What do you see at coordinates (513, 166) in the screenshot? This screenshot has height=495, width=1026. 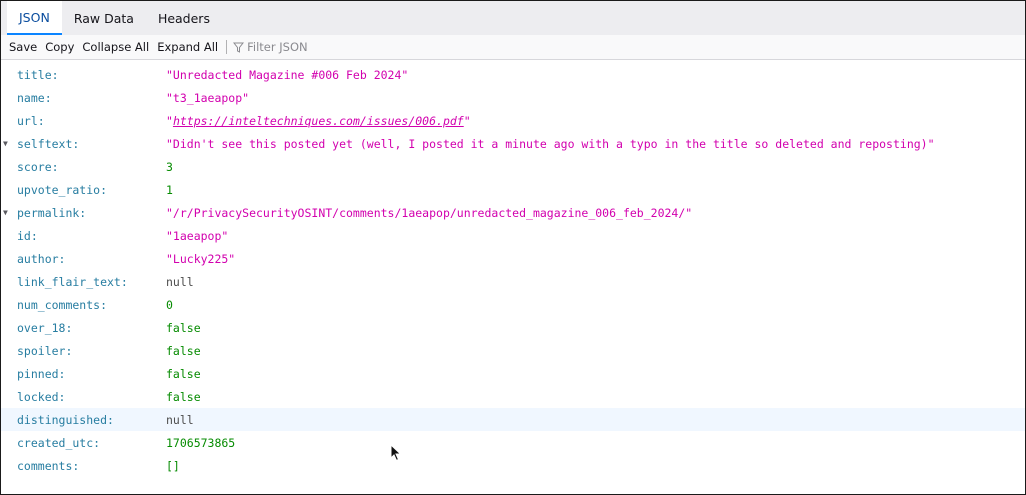 I see `json-row-score: score: 3` at bounding box center [513, 166].